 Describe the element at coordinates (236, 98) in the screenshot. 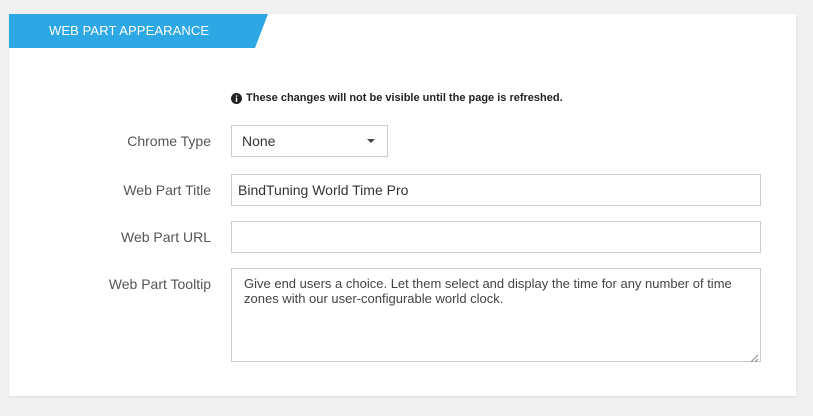

I see `info-circle-icon` at that location.